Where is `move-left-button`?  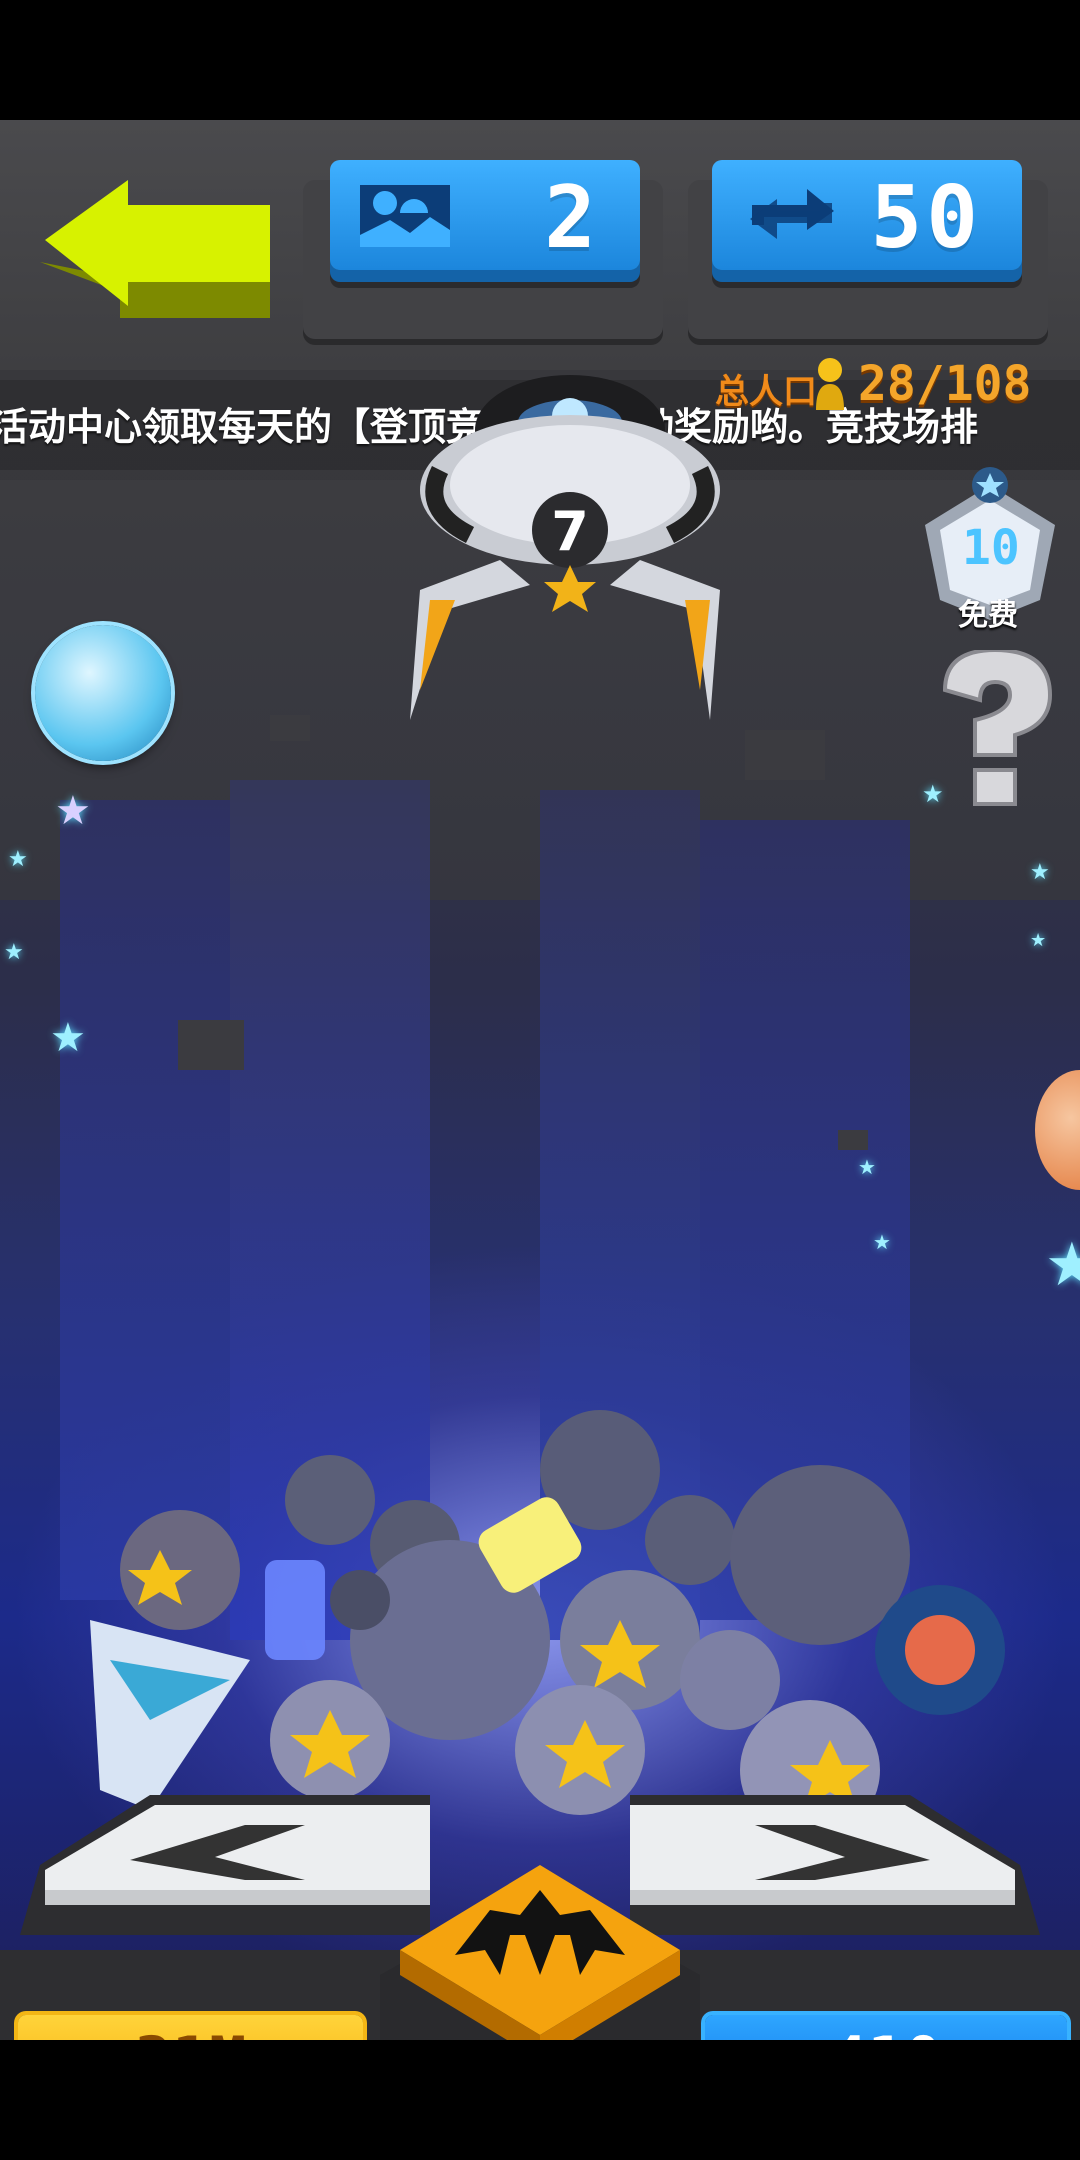 move-left-button is located at coordinates (225, 1865).